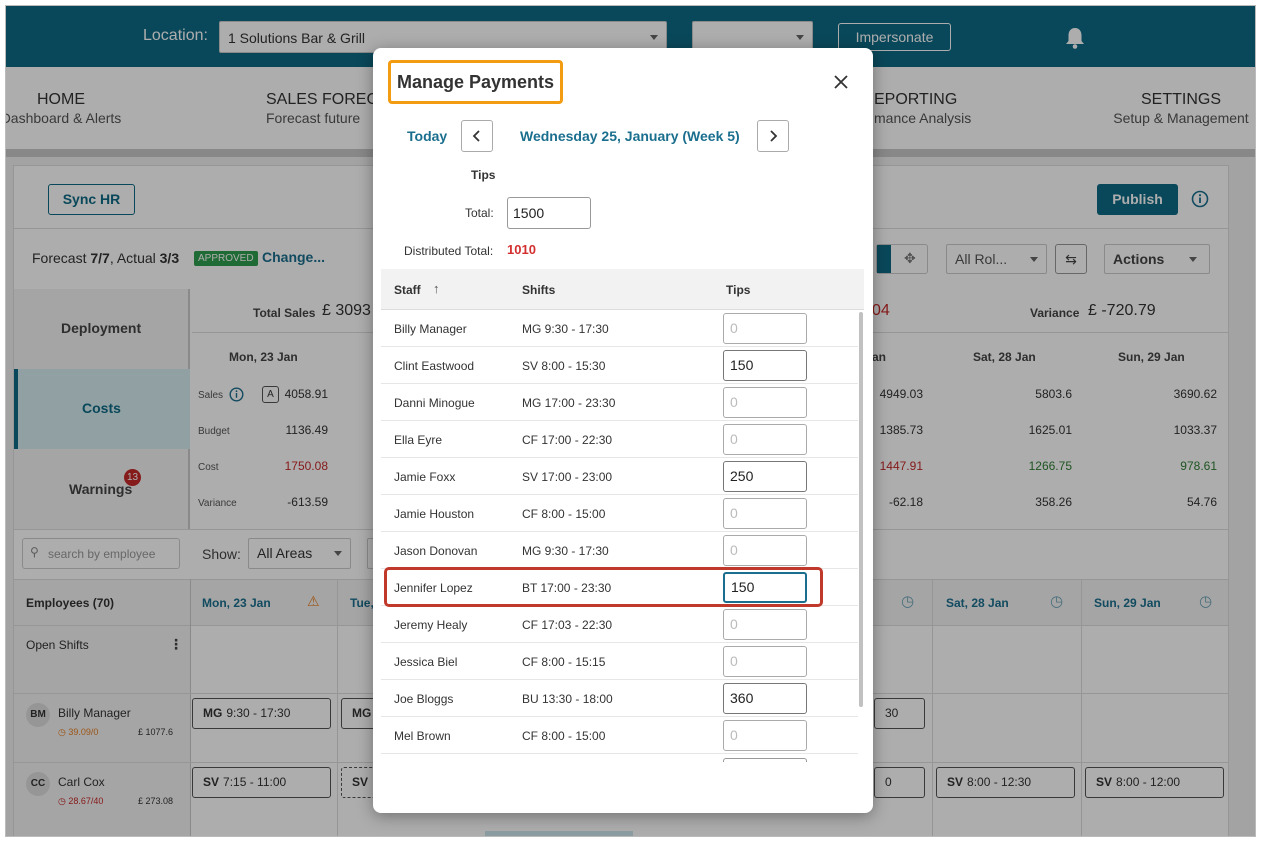 This screenshot has height=844, width=1264. What do you see at coordinates (619, 476) in the screenshot?
I see `table-row: Jamie Foxx SV 17:00 - 23:00 250` at bounding box center [619, 476].